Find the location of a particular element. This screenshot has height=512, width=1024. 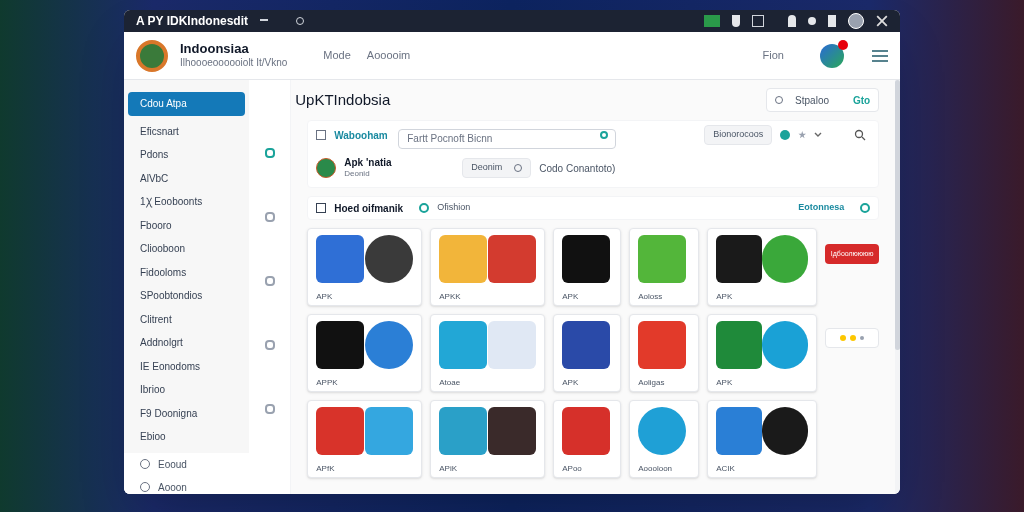

app-card: Aoloss is located at coordinates (664, 267).